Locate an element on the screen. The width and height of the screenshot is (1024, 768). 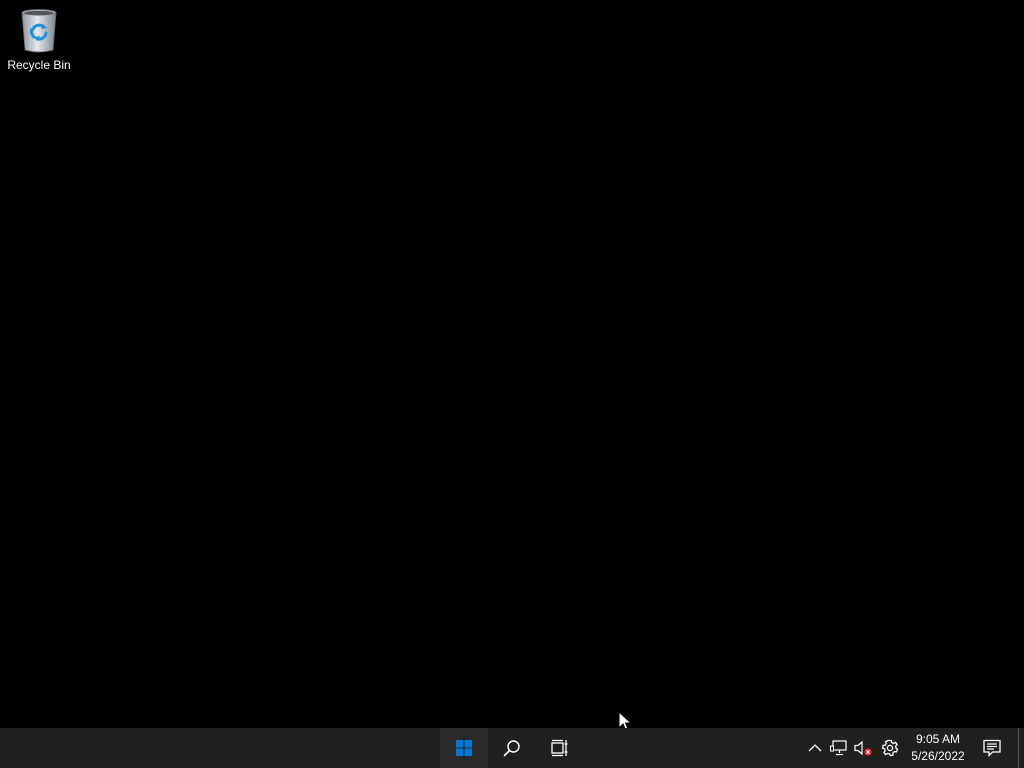
clock-date: 5/26/2022 is located at coordinates (938, 756).